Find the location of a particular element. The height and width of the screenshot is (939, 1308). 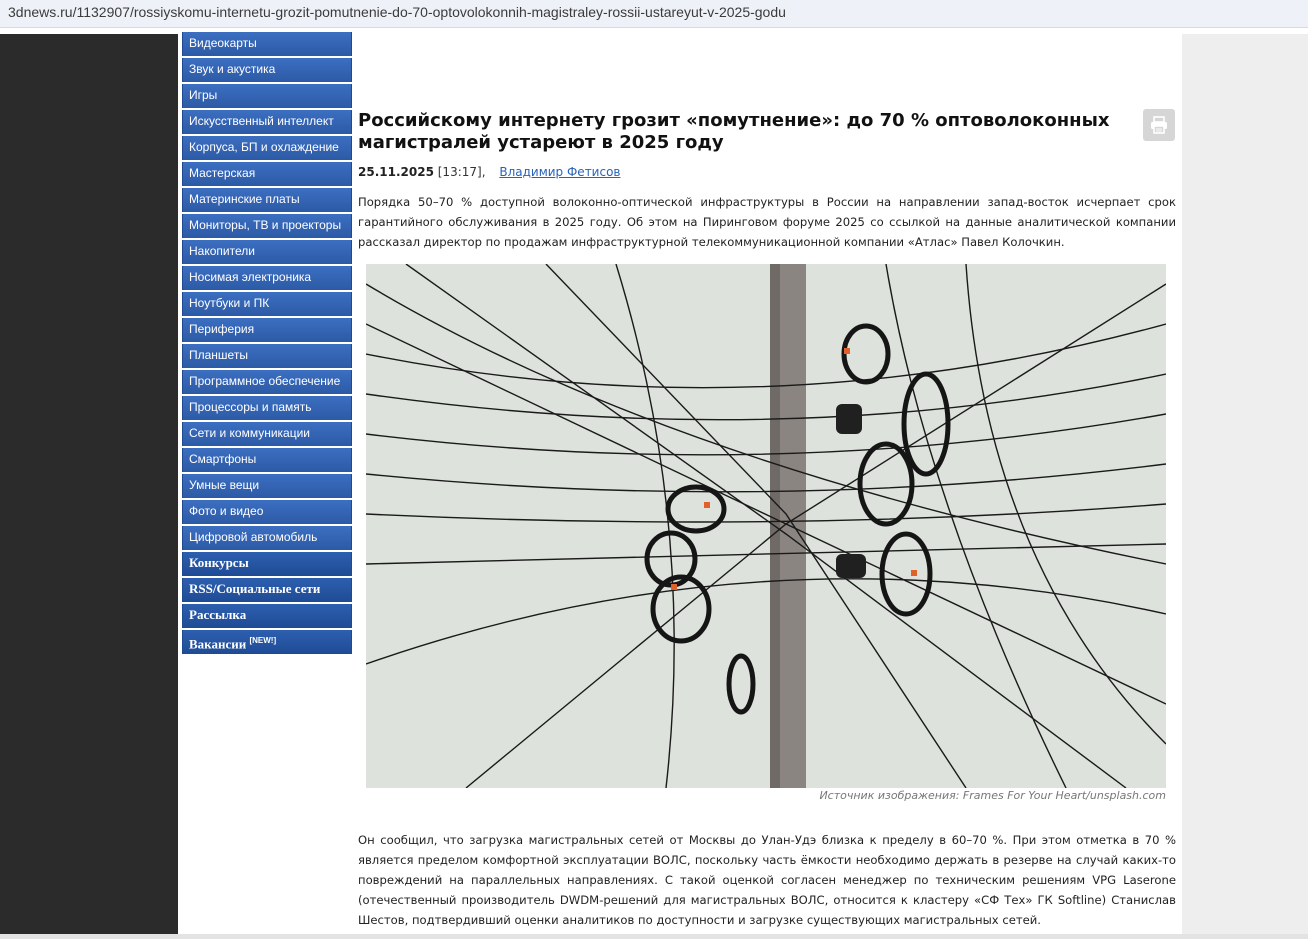

sidebar-item-audio: Звук и акустика is located at coordinates (267, 70).